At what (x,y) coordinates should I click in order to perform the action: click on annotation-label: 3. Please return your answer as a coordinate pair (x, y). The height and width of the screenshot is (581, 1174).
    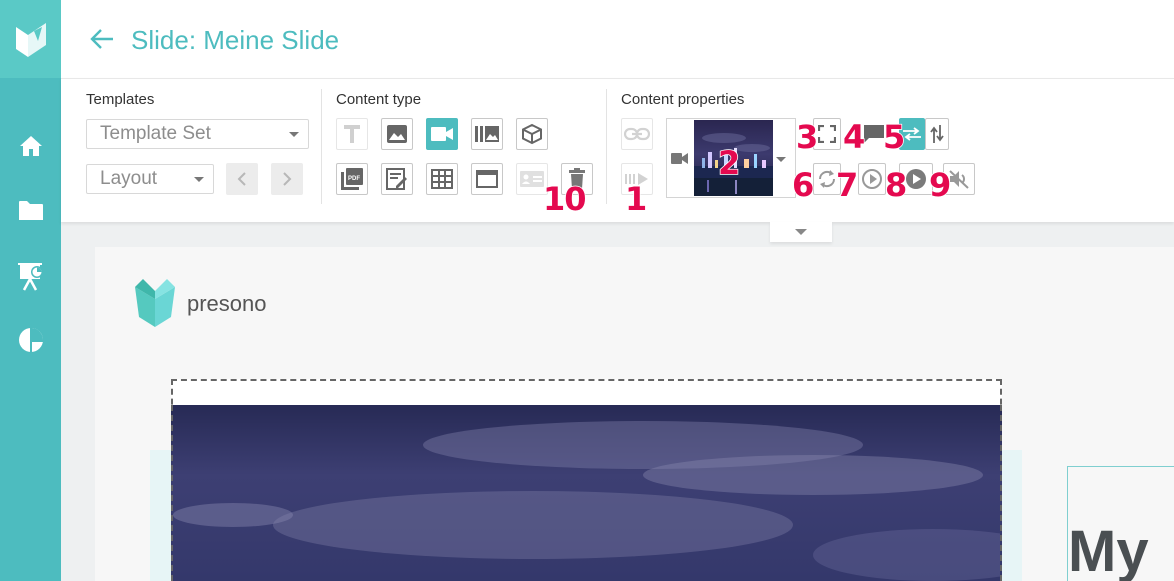
    Looking at the image, I should click on (807, 137).